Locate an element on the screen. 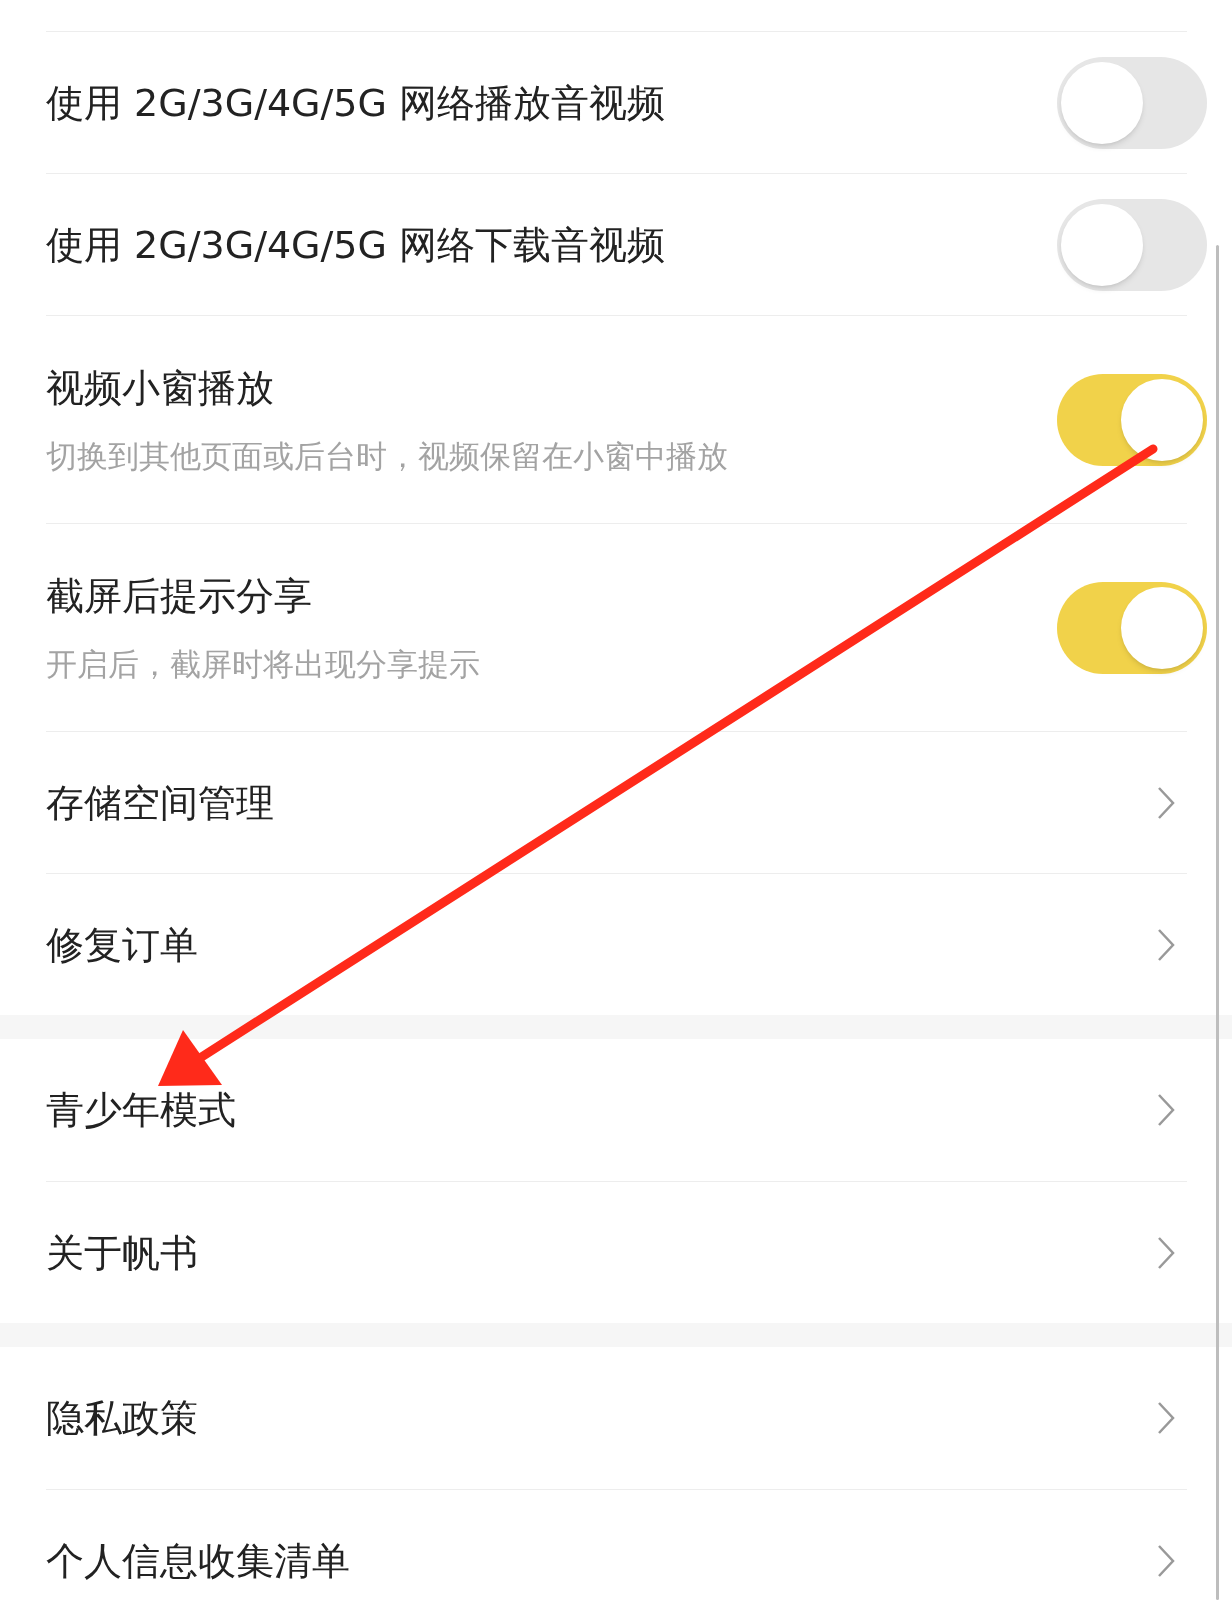  setting-title: 使用 2G/3G/4G/5G 网络下载音视频 is located at coordinates (356, 245).